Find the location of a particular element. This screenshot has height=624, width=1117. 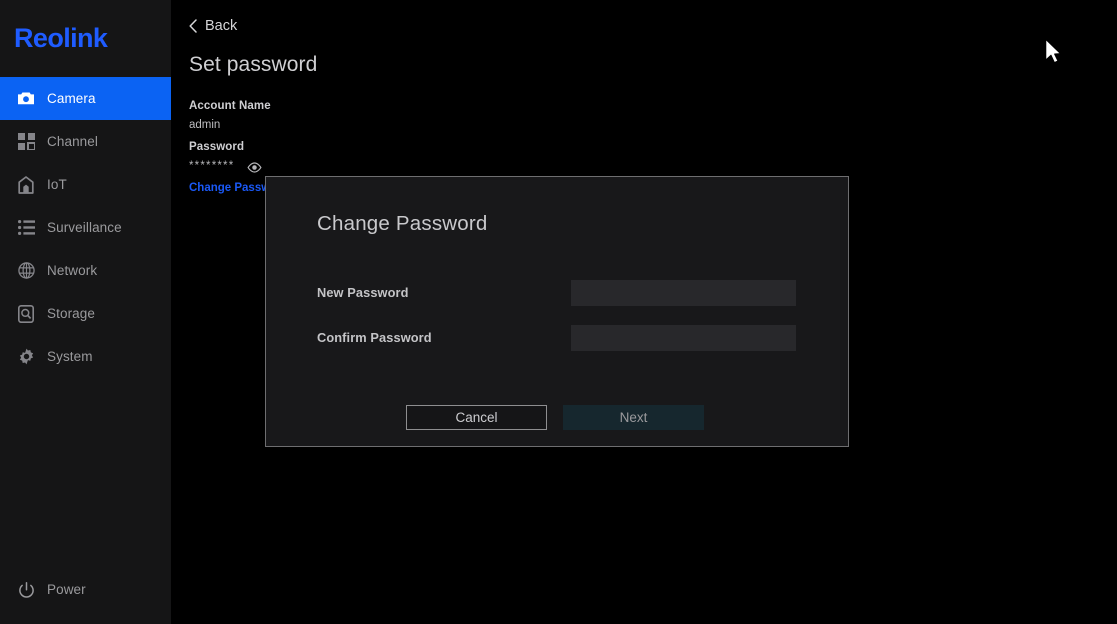

password-masked-value: ******** is located at coordinates (212, 166).